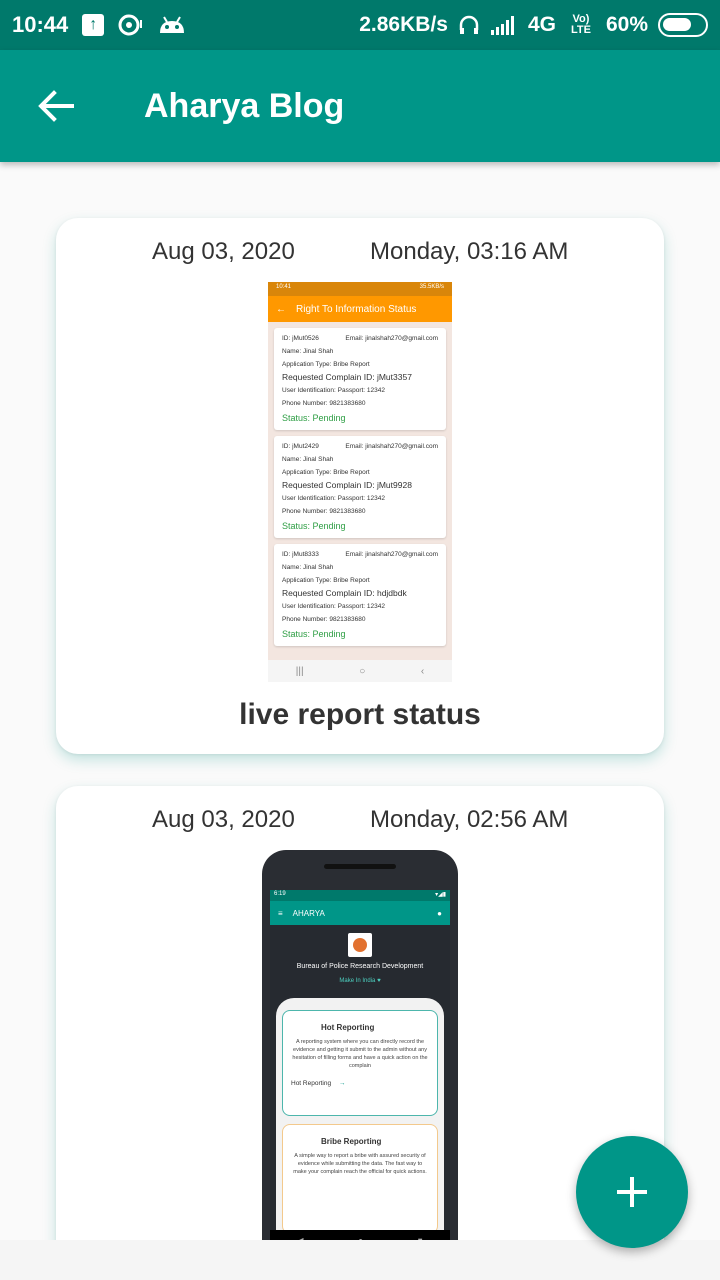  I want to click on menu-icon: ≡, so click(280, 913).